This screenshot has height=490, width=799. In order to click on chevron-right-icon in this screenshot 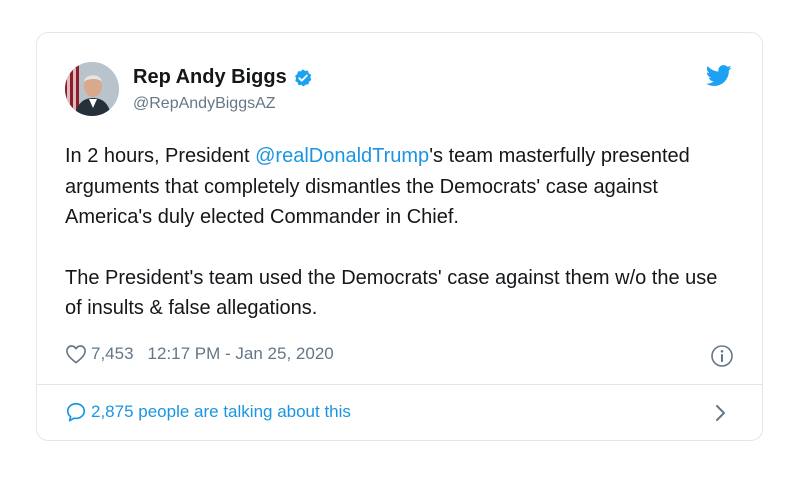, I will do `click(721, 413)`.